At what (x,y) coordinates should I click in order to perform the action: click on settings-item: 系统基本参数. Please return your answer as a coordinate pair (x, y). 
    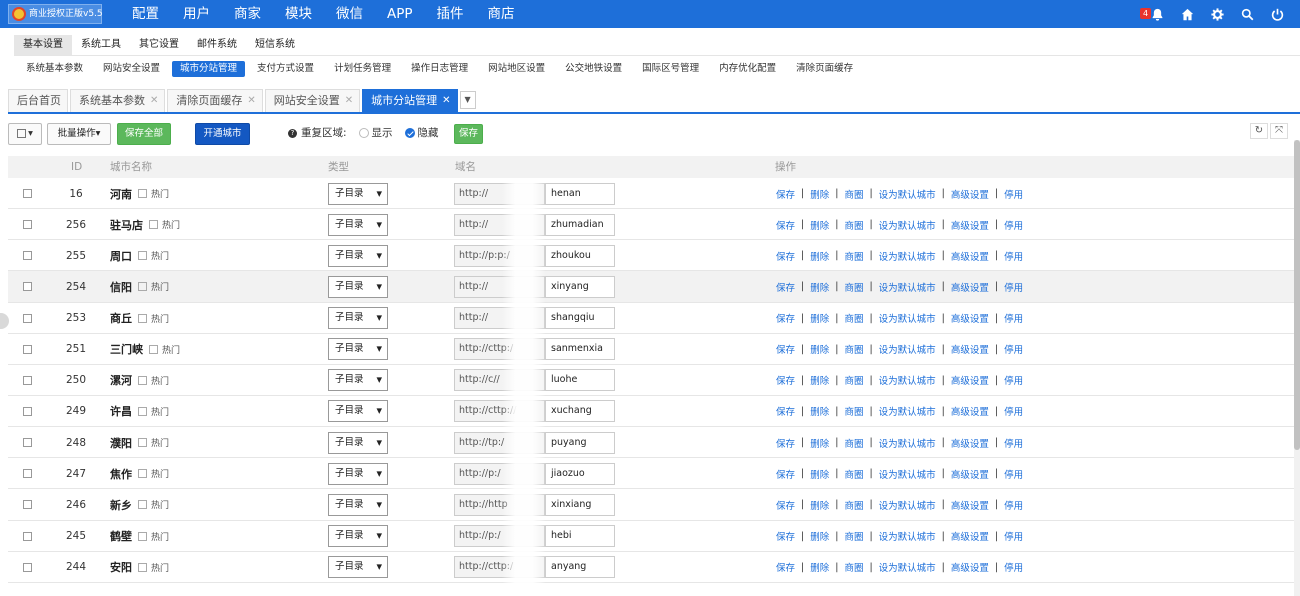
    Looking at the image, I should click on (54, 69).